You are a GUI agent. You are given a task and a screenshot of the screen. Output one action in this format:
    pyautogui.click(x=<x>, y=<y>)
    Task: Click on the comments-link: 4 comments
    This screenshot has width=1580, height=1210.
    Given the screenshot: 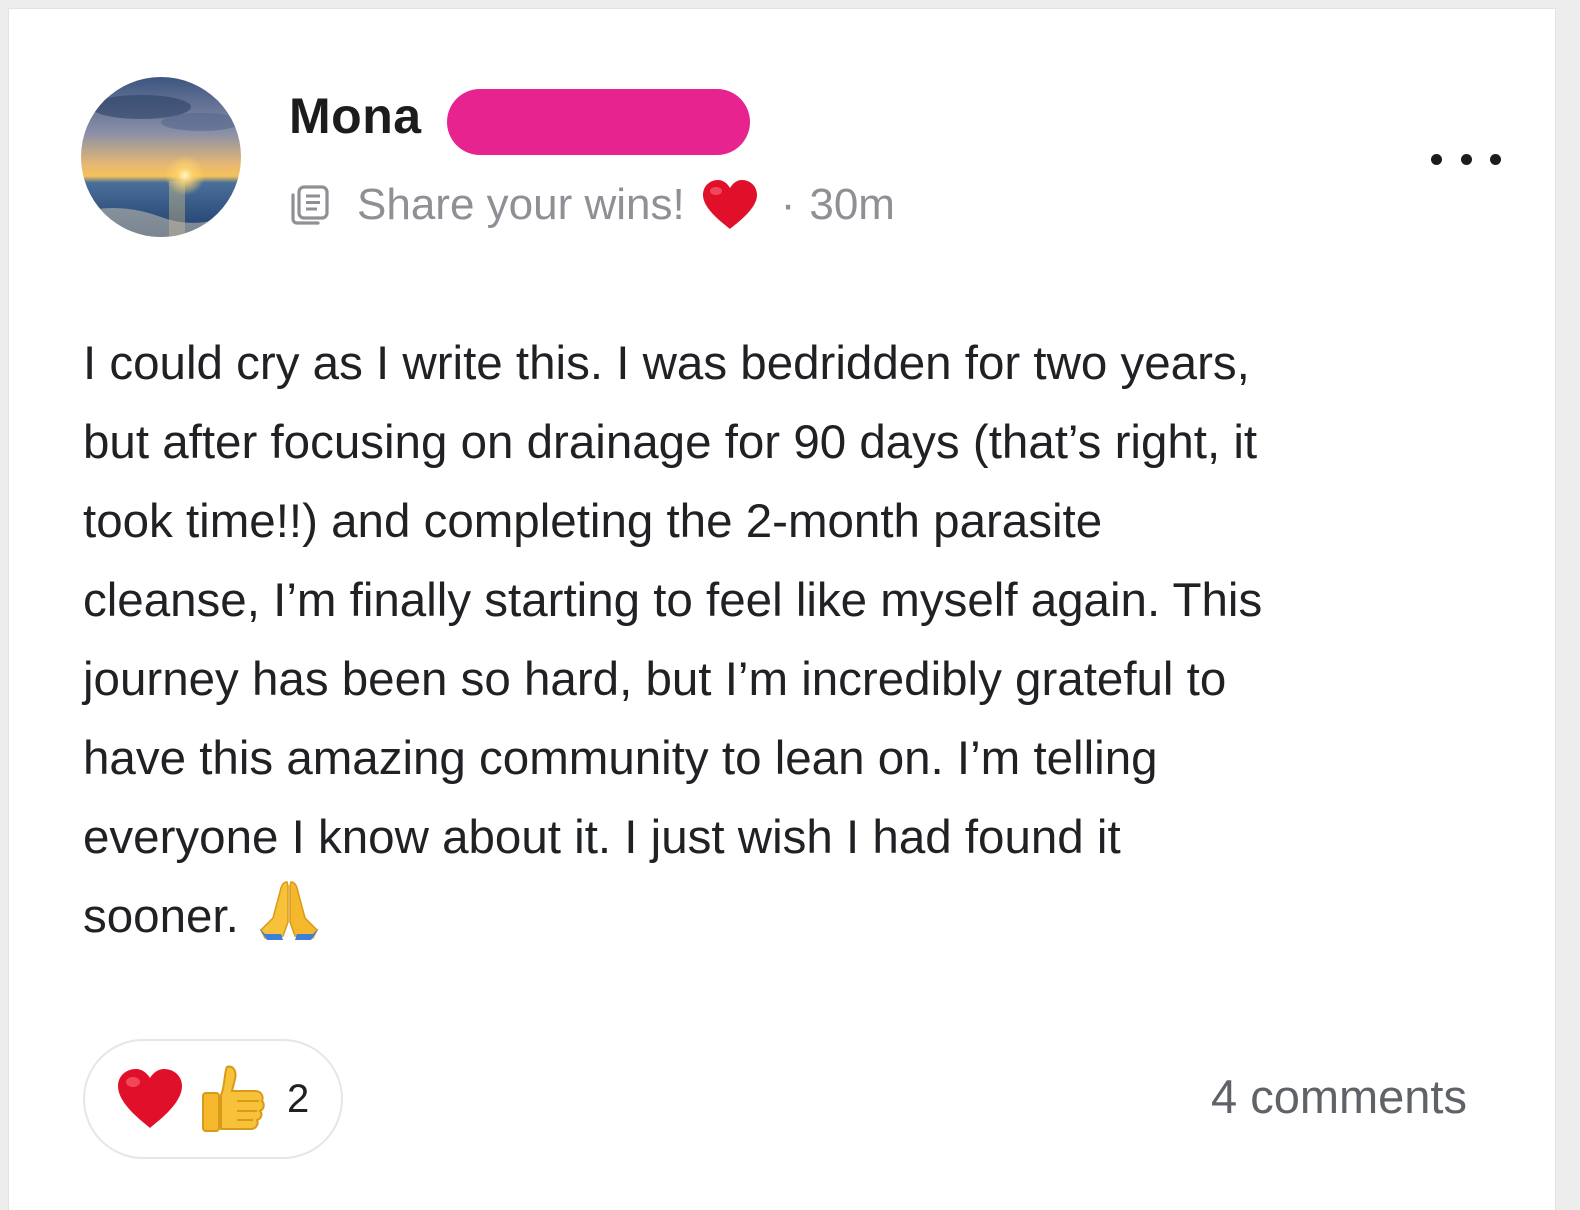 What is the action you would take?
    pyautogui.click(x=1339, y=1096)
    